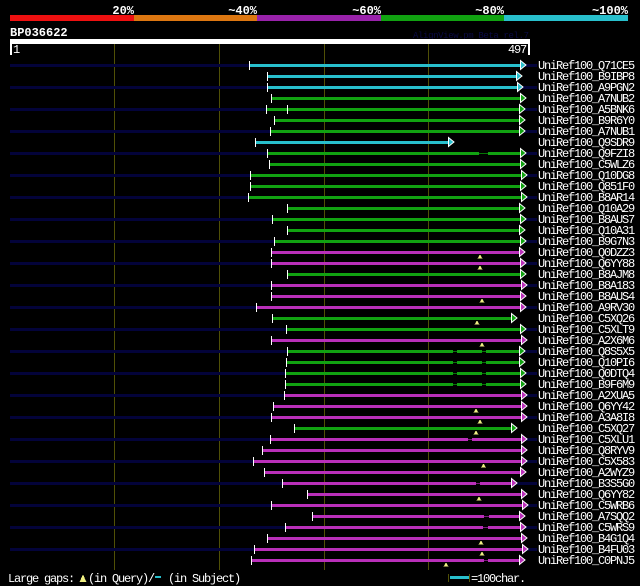 The image size is (640, 586). I want to click on svg-text: ~40%, so click(243, 11).